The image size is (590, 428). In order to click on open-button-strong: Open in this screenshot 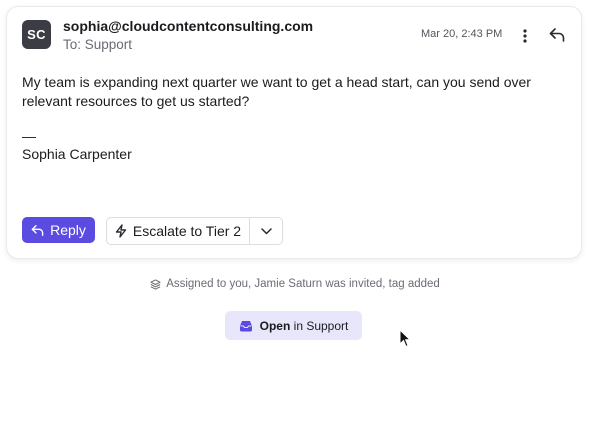, I will do `click(275, 325)`.